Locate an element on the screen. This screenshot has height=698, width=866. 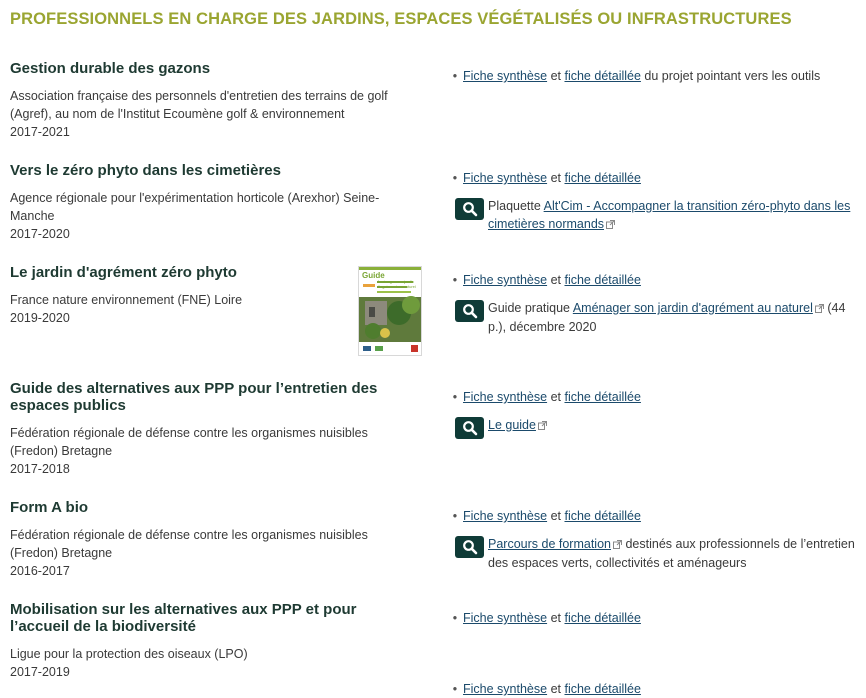
project-years: 2017-2019 is located at coordinates (40, 672).